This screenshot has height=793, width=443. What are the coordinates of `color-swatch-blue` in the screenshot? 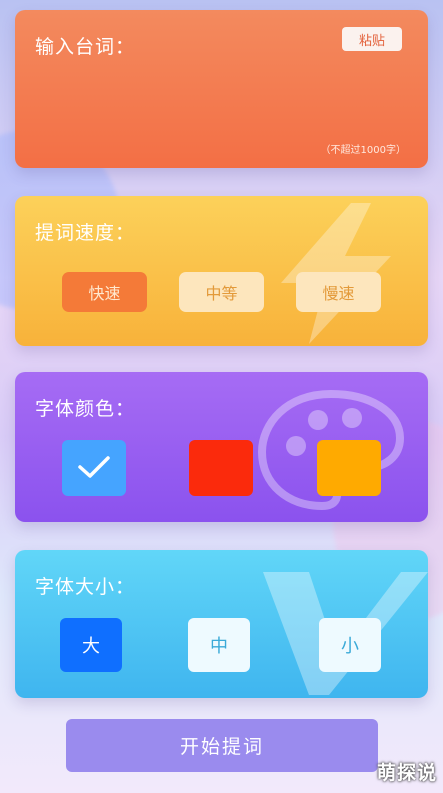 It's located at (94, 468).